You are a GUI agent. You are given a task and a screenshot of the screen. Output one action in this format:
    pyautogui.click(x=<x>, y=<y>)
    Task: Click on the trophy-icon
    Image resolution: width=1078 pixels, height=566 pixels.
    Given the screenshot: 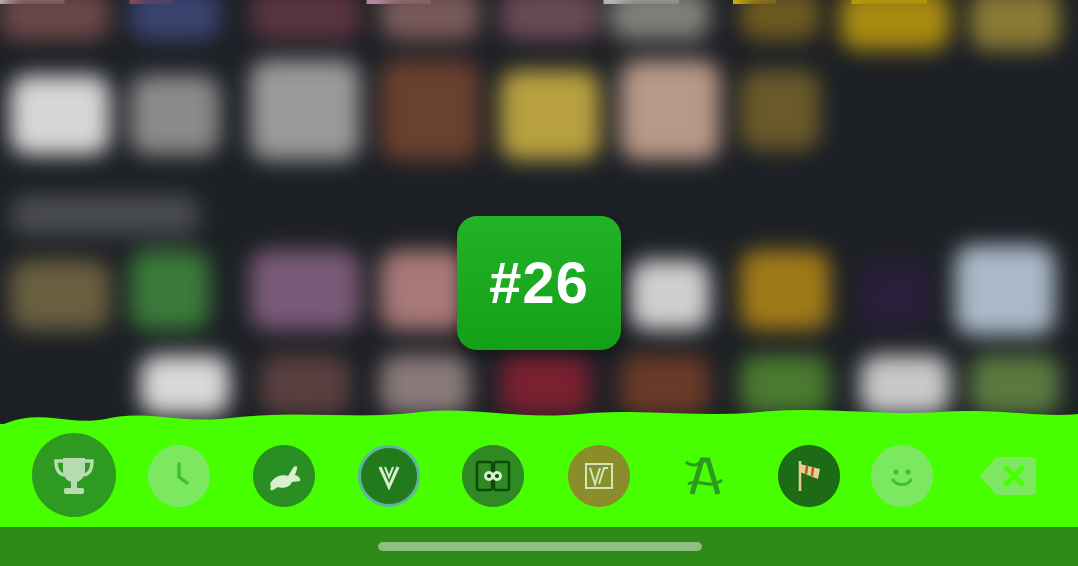 What is the action you would take?
    pyautogui.click(x=74, y=476)
    